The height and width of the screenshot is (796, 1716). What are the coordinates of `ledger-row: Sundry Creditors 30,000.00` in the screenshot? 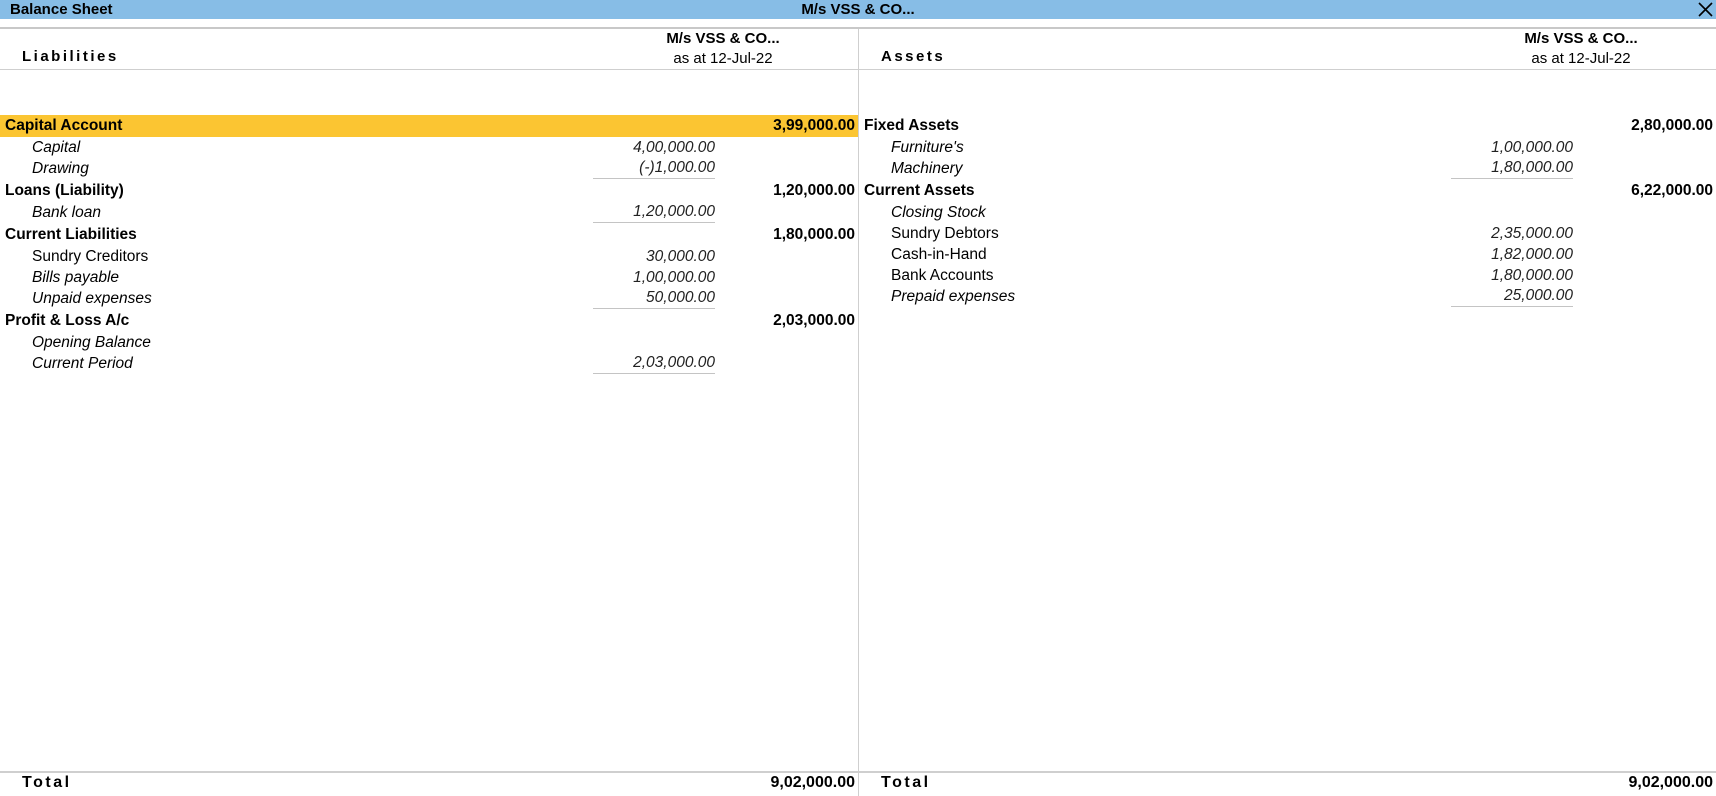 It's located at (429, 256).